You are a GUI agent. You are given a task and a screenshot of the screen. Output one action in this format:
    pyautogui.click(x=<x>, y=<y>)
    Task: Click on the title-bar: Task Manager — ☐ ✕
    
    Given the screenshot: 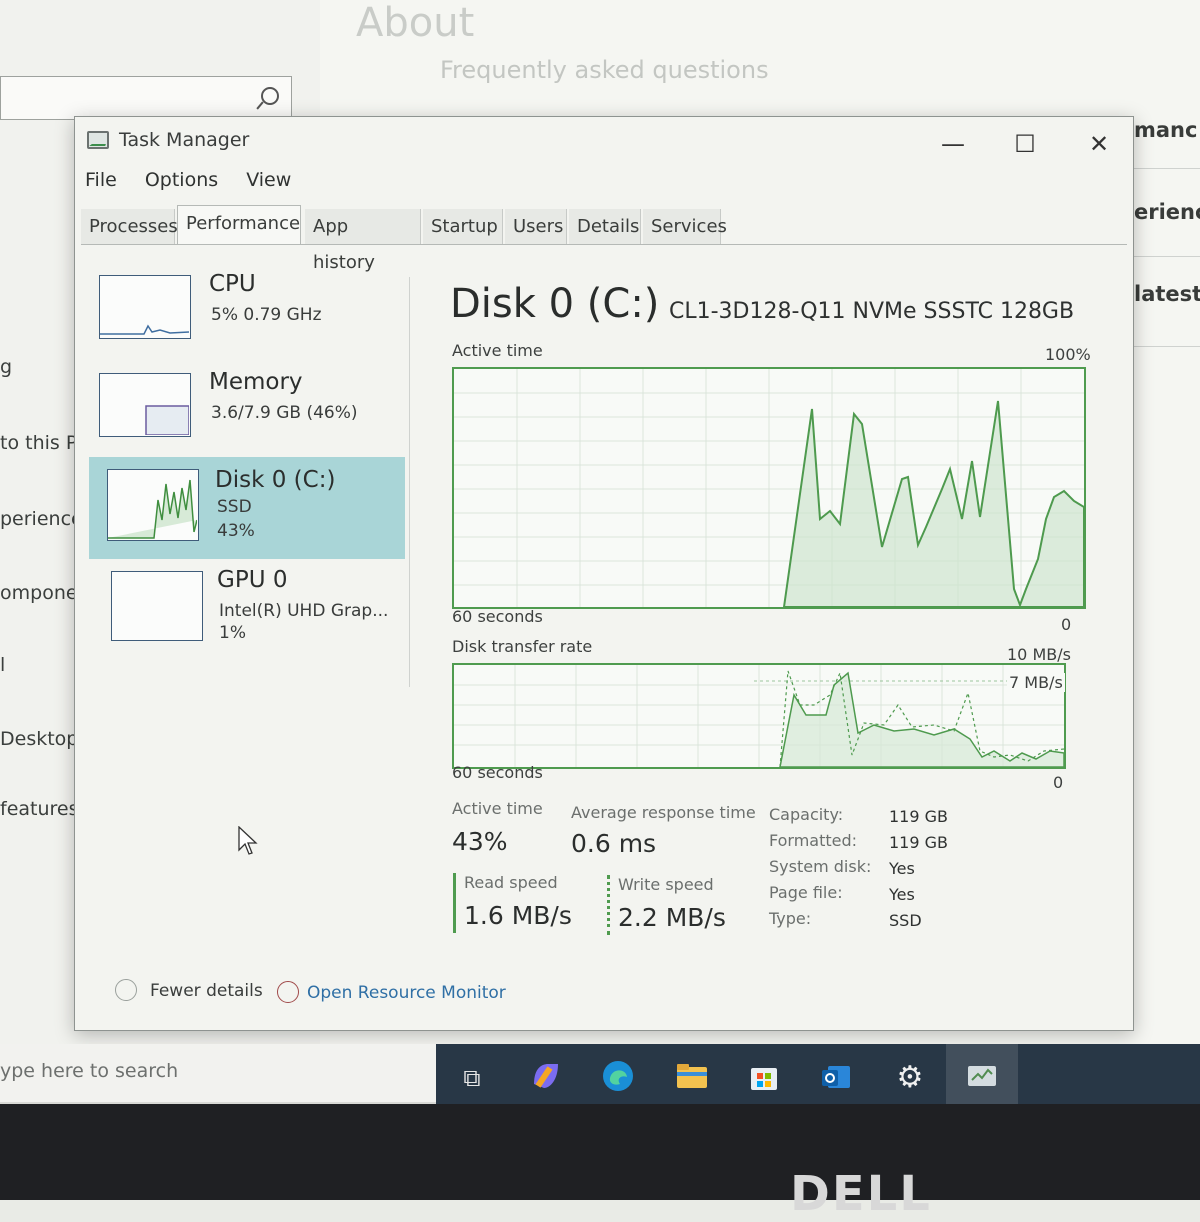 What is the action you would take?
    pyautogui.click(x=604, y=143)
    